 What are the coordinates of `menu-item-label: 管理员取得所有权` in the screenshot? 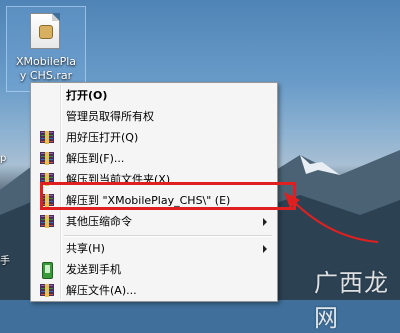 It's located at (110, 116).